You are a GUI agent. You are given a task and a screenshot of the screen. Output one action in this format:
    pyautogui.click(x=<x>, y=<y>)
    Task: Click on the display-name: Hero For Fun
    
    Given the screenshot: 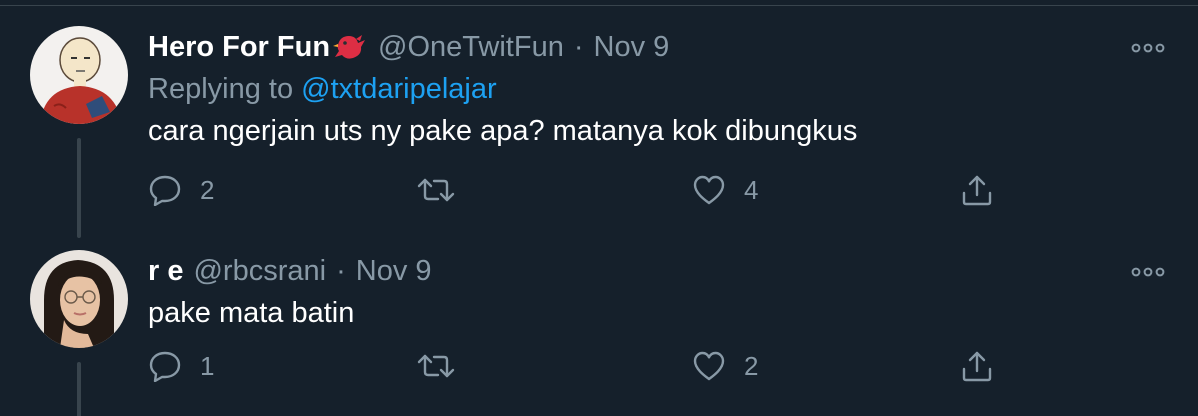 What is the action you would take?
    pyautogui.click(x=239, y=47)
    